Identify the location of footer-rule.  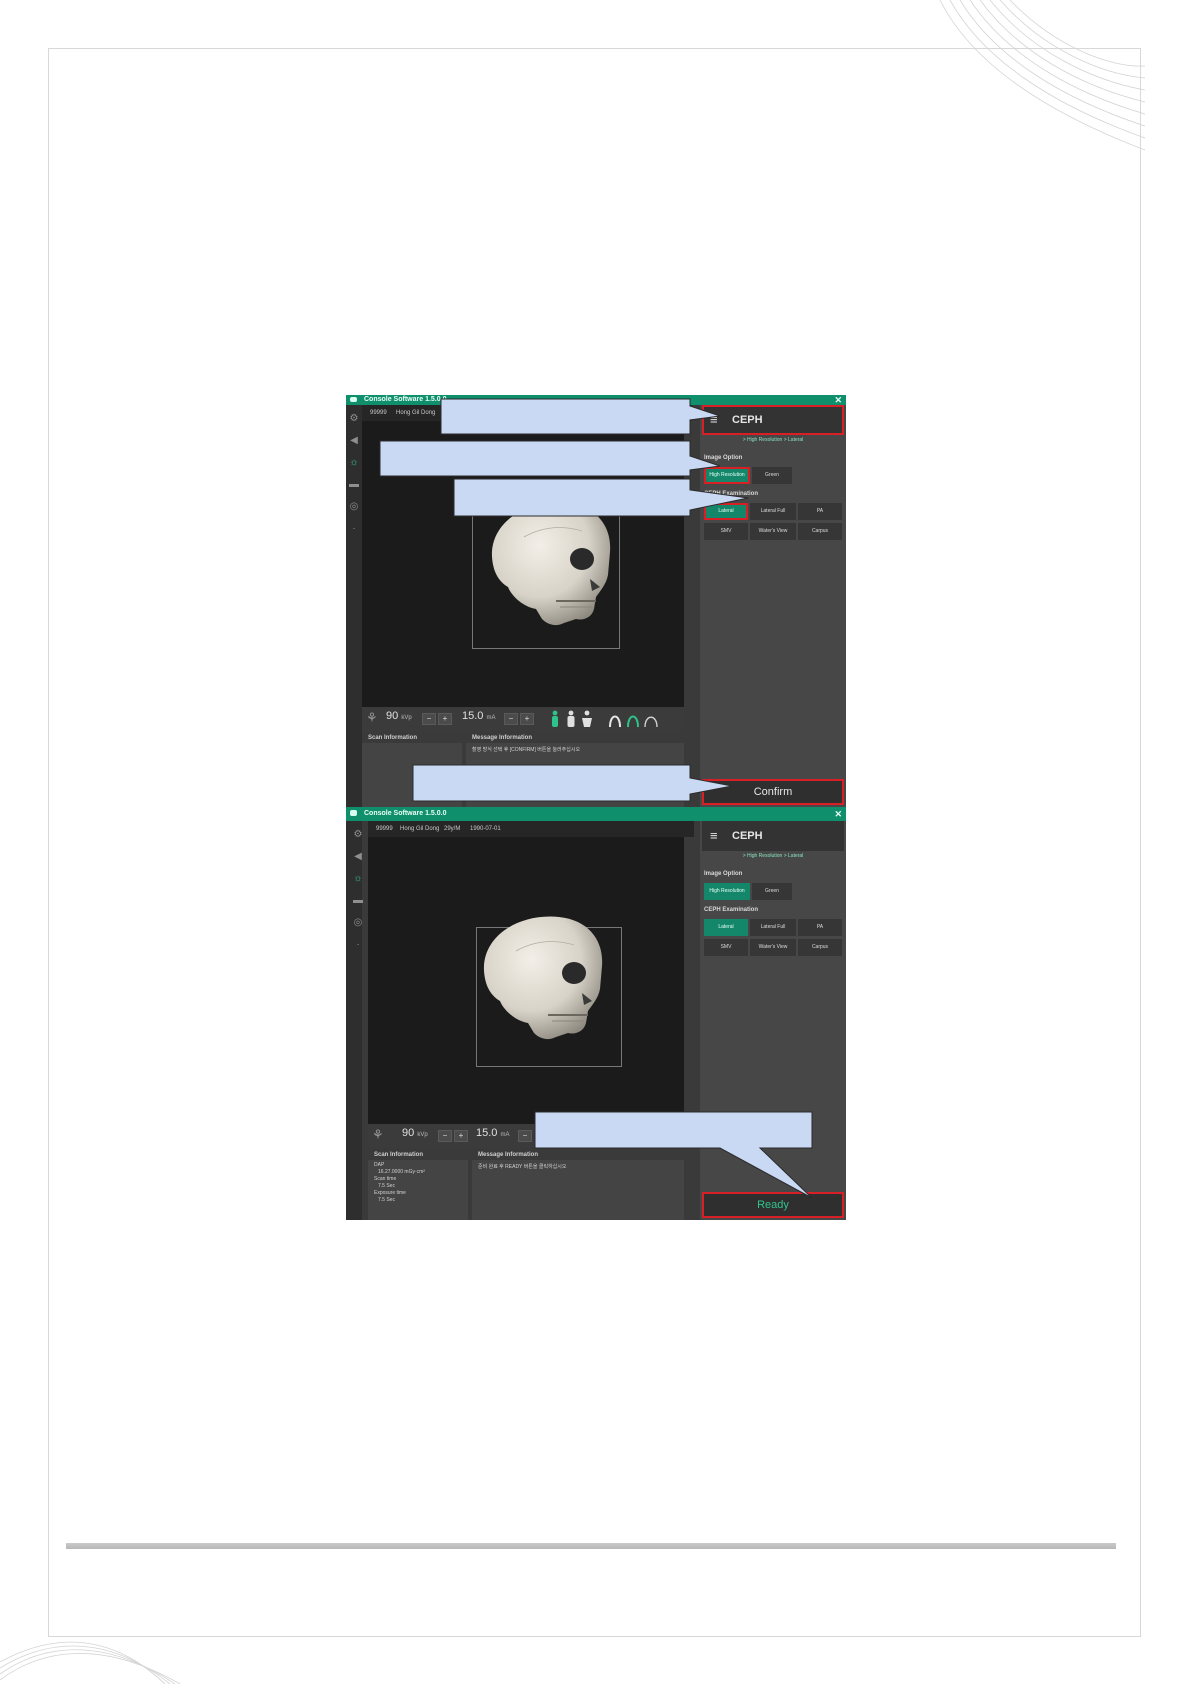
(591, 1546).